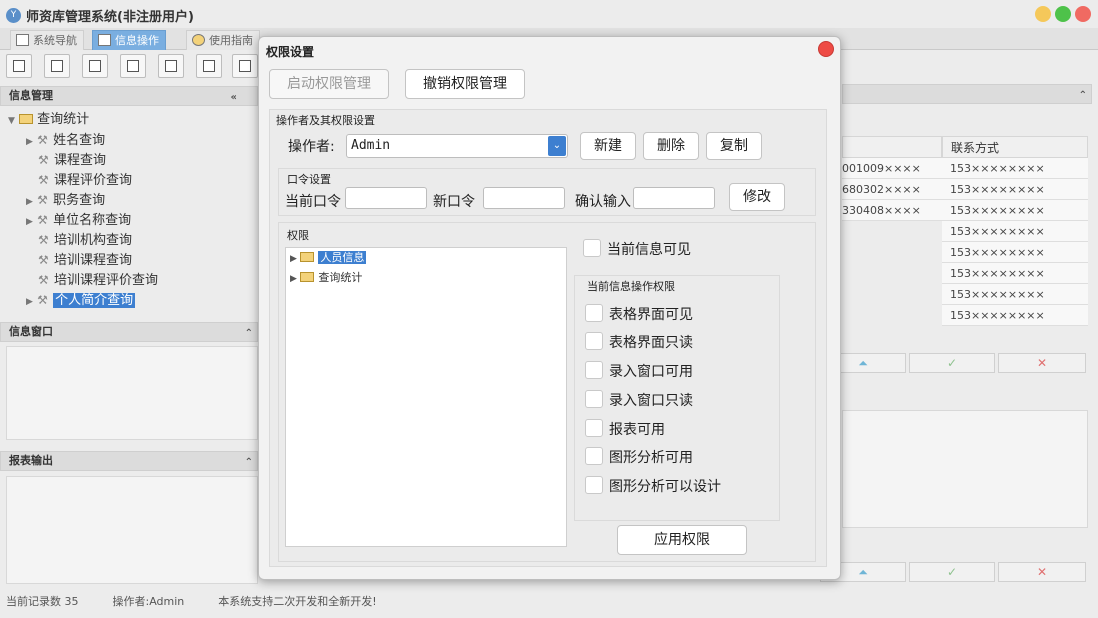  What do you see at coordinates (637, 430) in the screenshot?
I see `ops-label: 报表可用` at bounding box center [637, 430].